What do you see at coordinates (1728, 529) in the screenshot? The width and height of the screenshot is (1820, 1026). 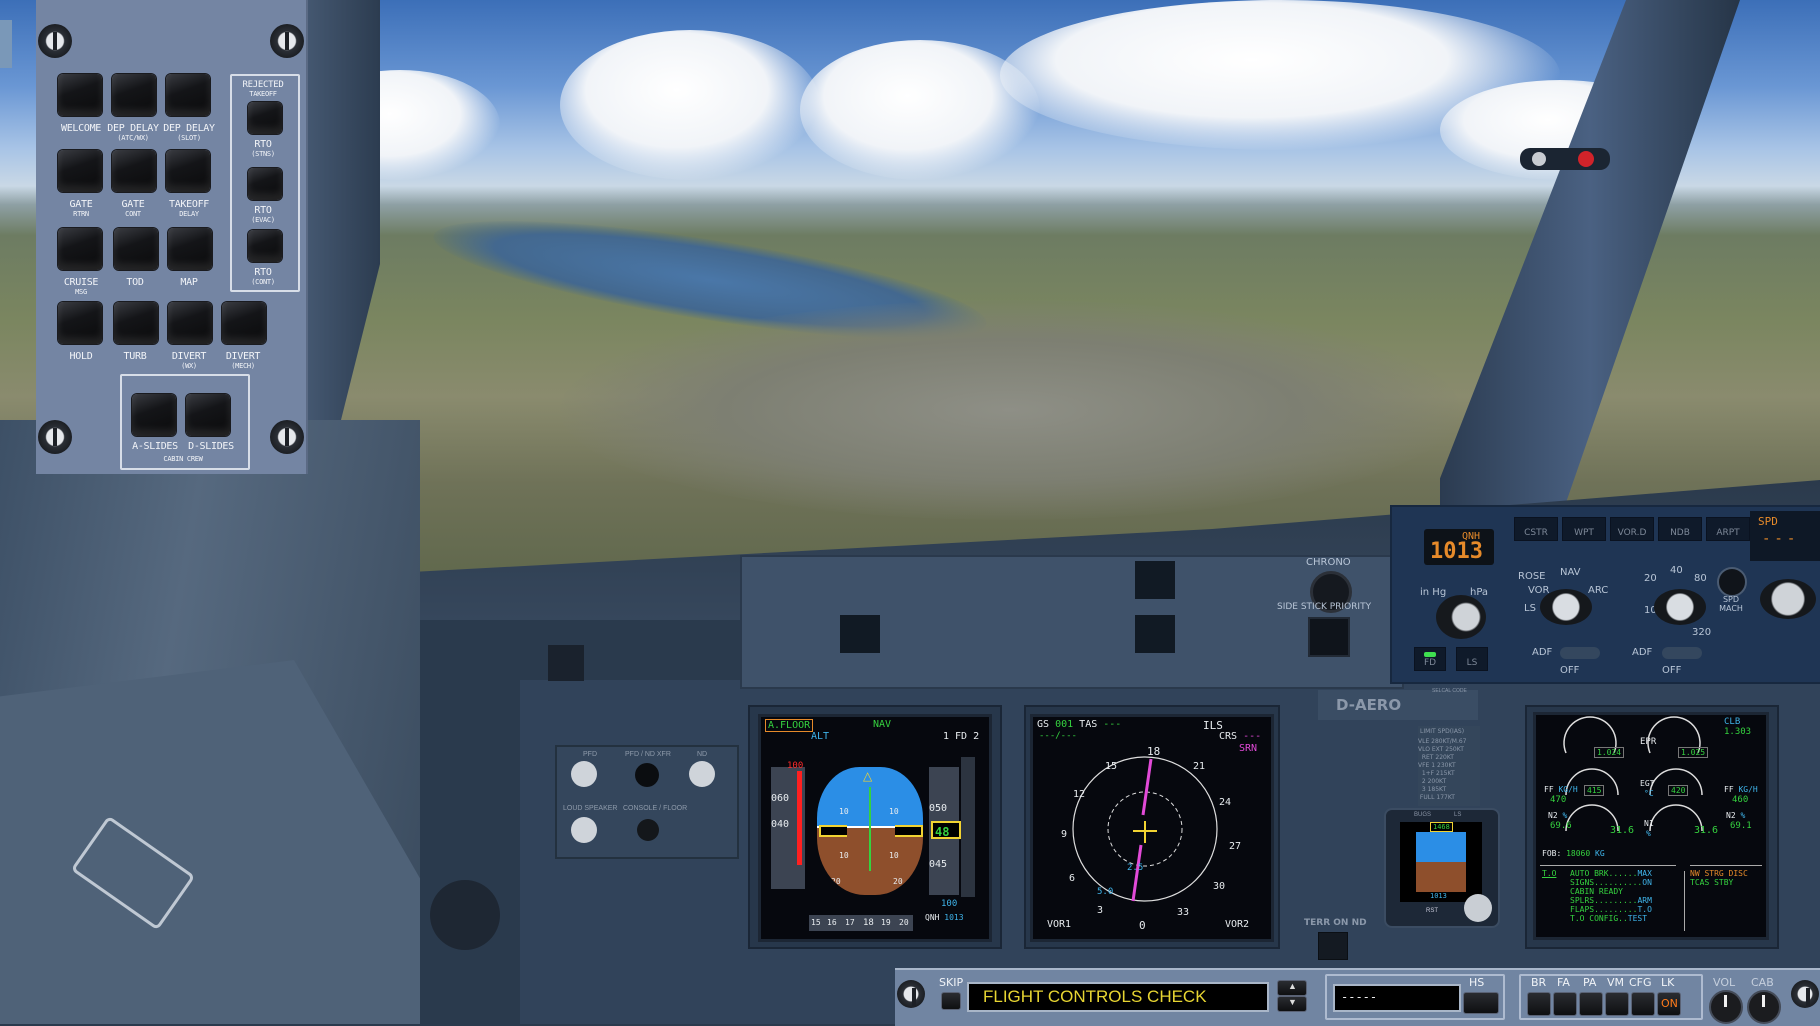 I see `nd-filter-arpt: ARPT` at bounding box center [1728, 529].